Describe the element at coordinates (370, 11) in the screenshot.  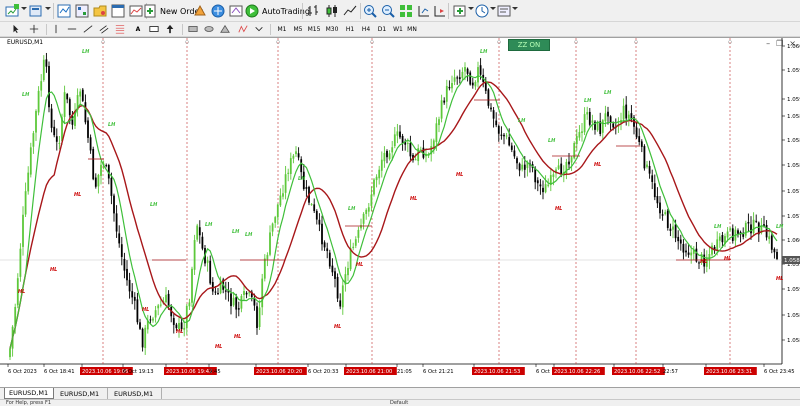
I see `zoom-in-icon` at that location.